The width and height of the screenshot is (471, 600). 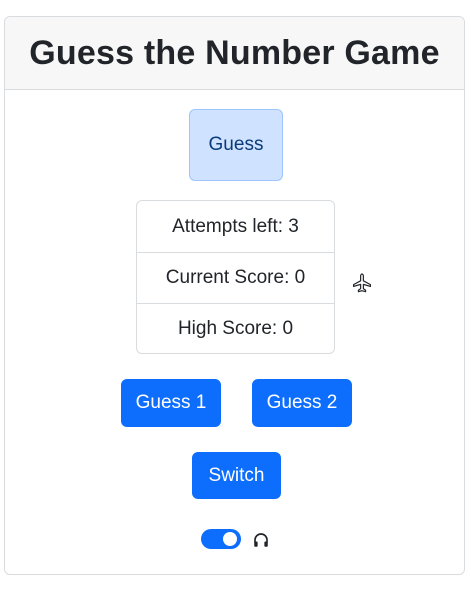 What do you see at coordinates (362, 283) in the screenshot?
I see `airplane-icon` at bounding box center [362, 283].